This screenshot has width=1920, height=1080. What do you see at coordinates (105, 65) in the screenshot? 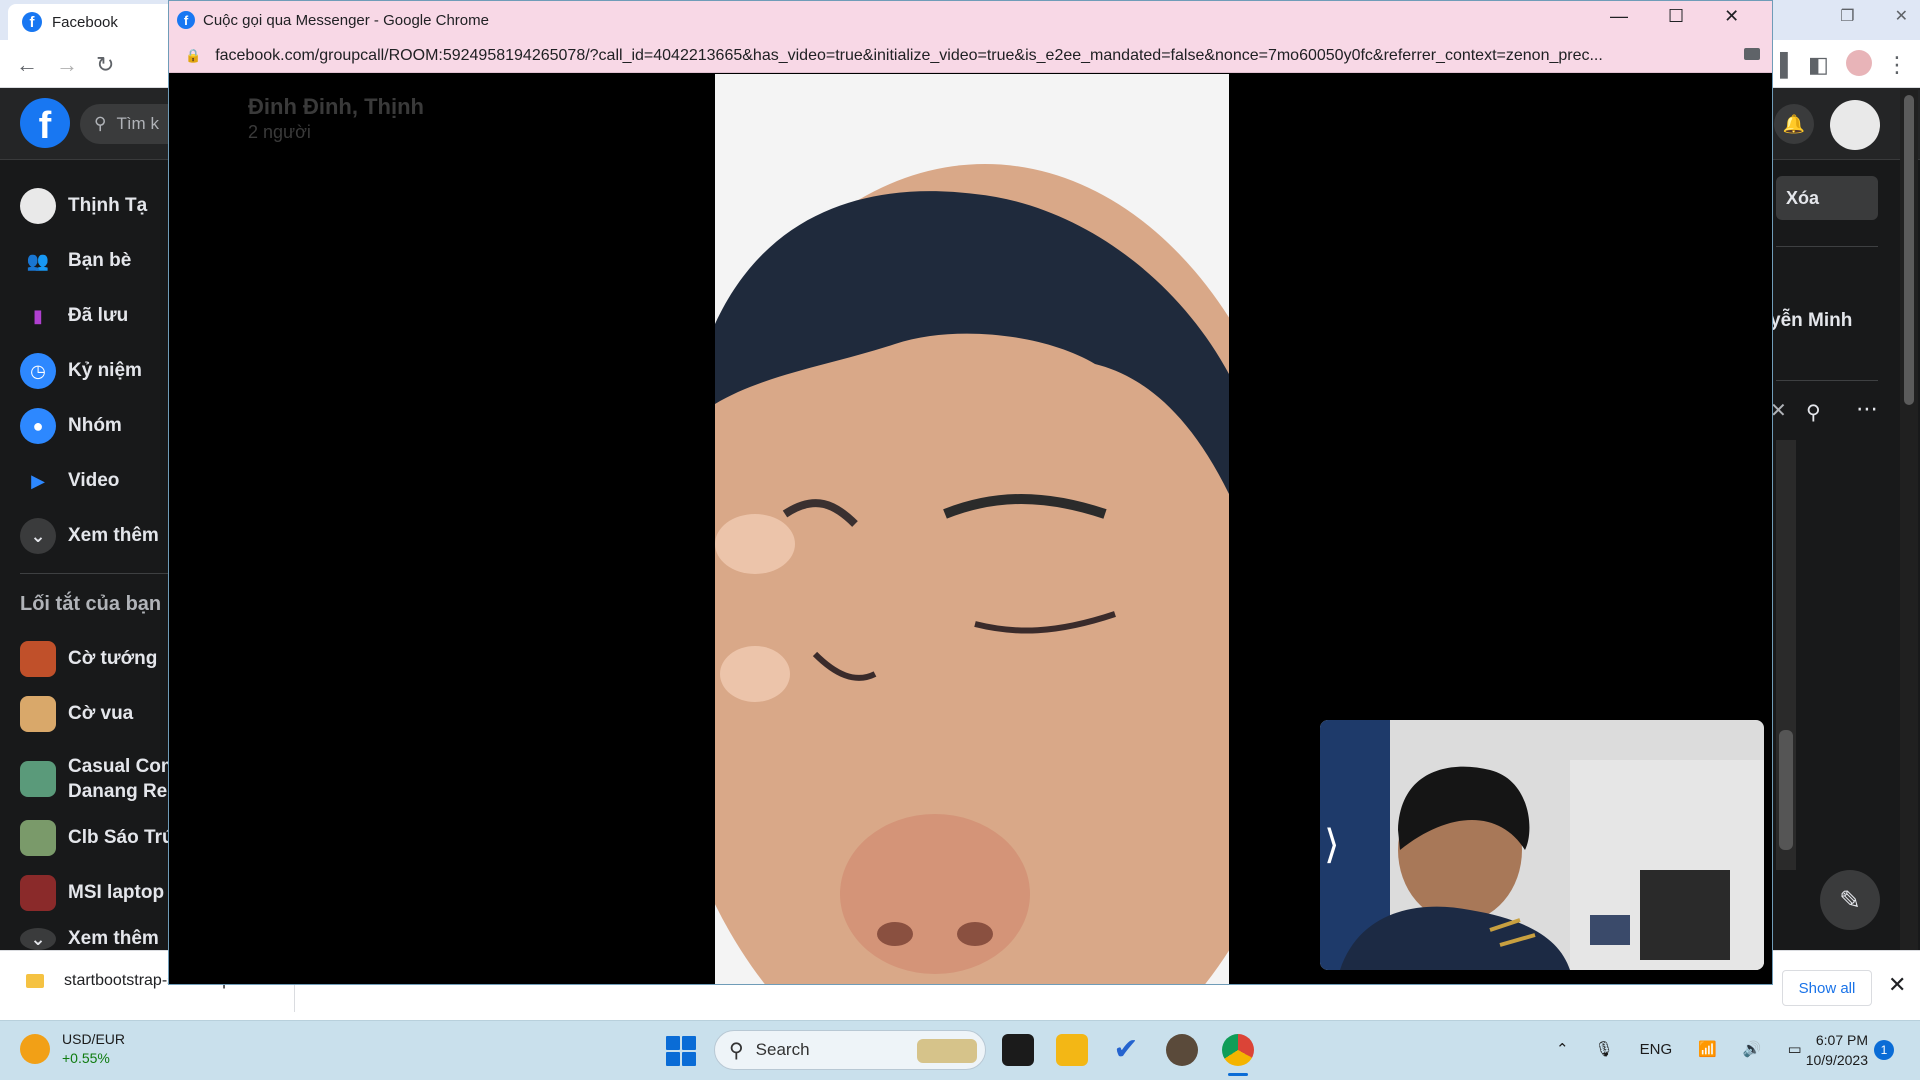
I see `reload-icon: ↻` at bounding box center [105, 65].